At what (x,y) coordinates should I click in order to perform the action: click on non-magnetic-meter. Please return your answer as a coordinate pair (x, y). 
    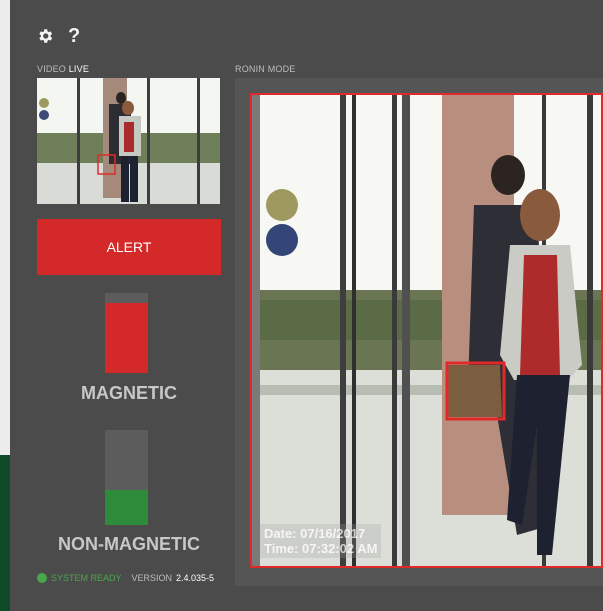
    Looking at the image, I should click on (126, 477).